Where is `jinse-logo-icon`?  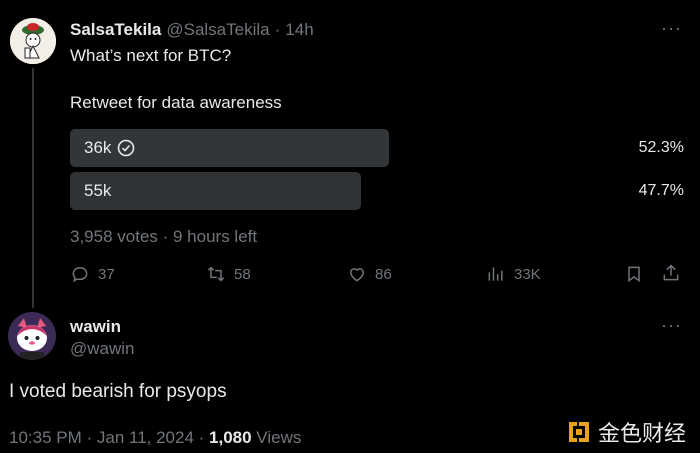 jinse-logo-icon is located at coordinates (578, 432).